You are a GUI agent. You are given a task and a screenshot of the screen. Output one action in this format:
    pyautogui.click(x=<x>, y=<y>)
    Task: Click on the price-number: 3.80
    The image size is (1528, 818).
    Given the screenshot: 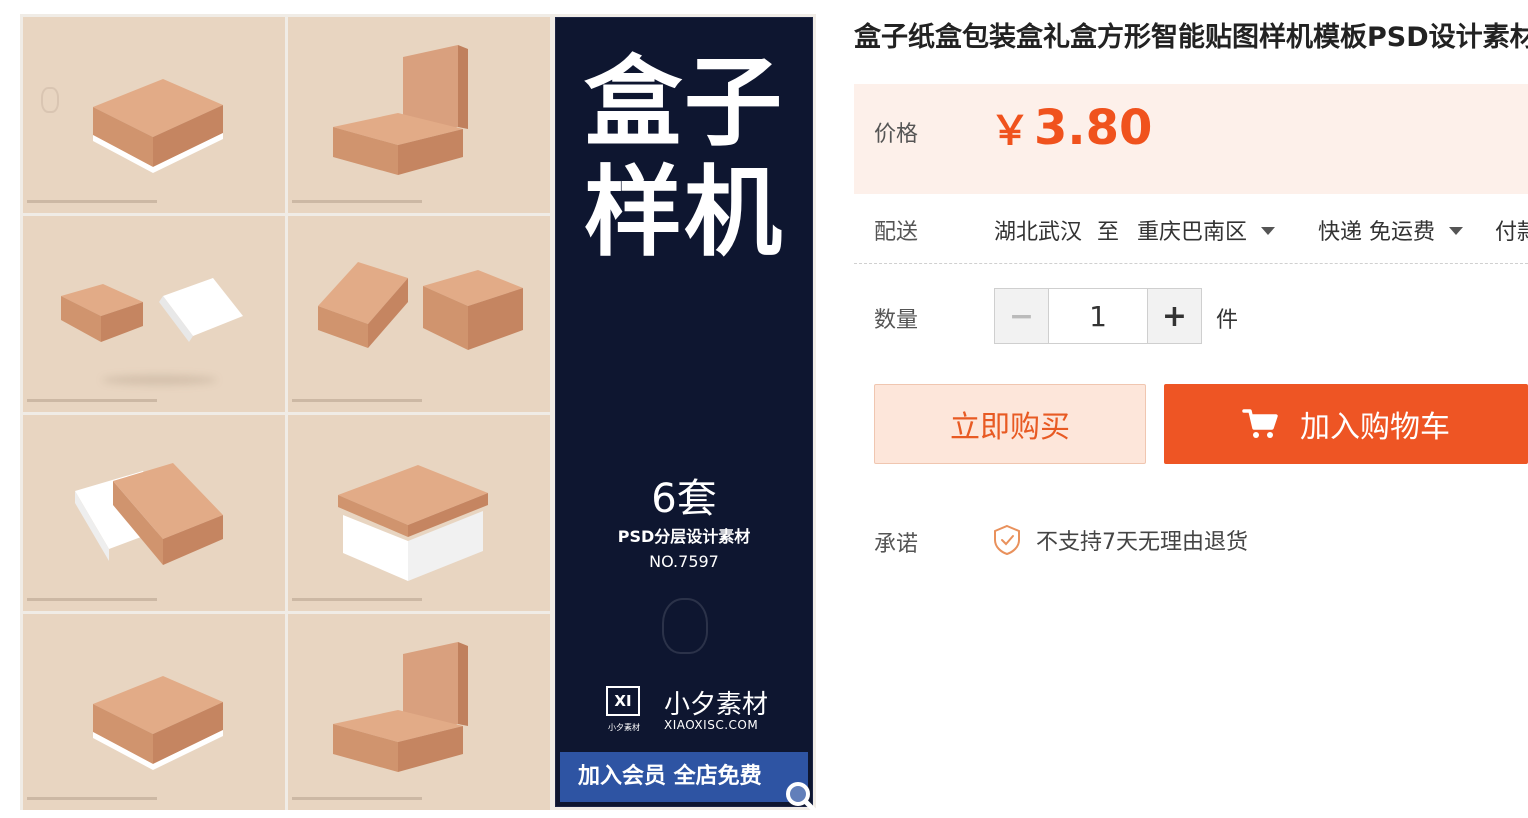 What is the action you would take?
    pyautogui.click(x=1093, y=128)
    